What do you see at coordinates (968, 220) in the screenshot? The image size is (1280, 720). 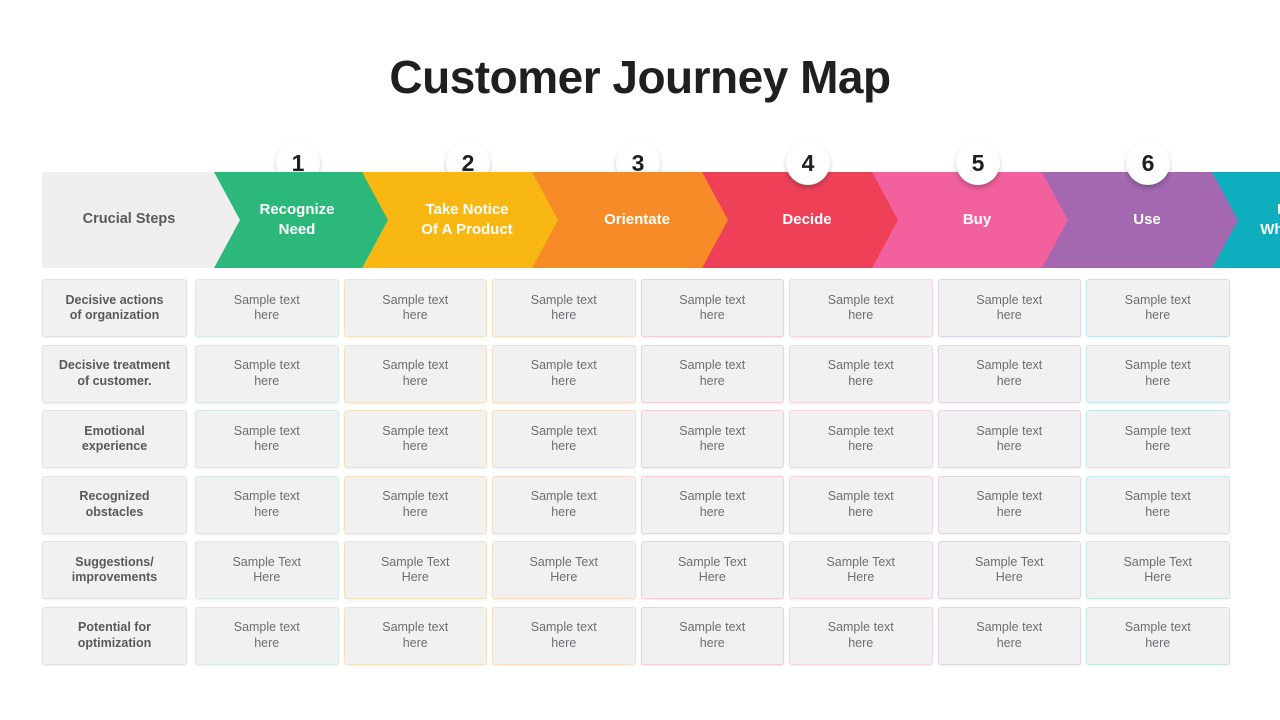 I see `journey-step-5: Buy` at bounding box center [968, 220].